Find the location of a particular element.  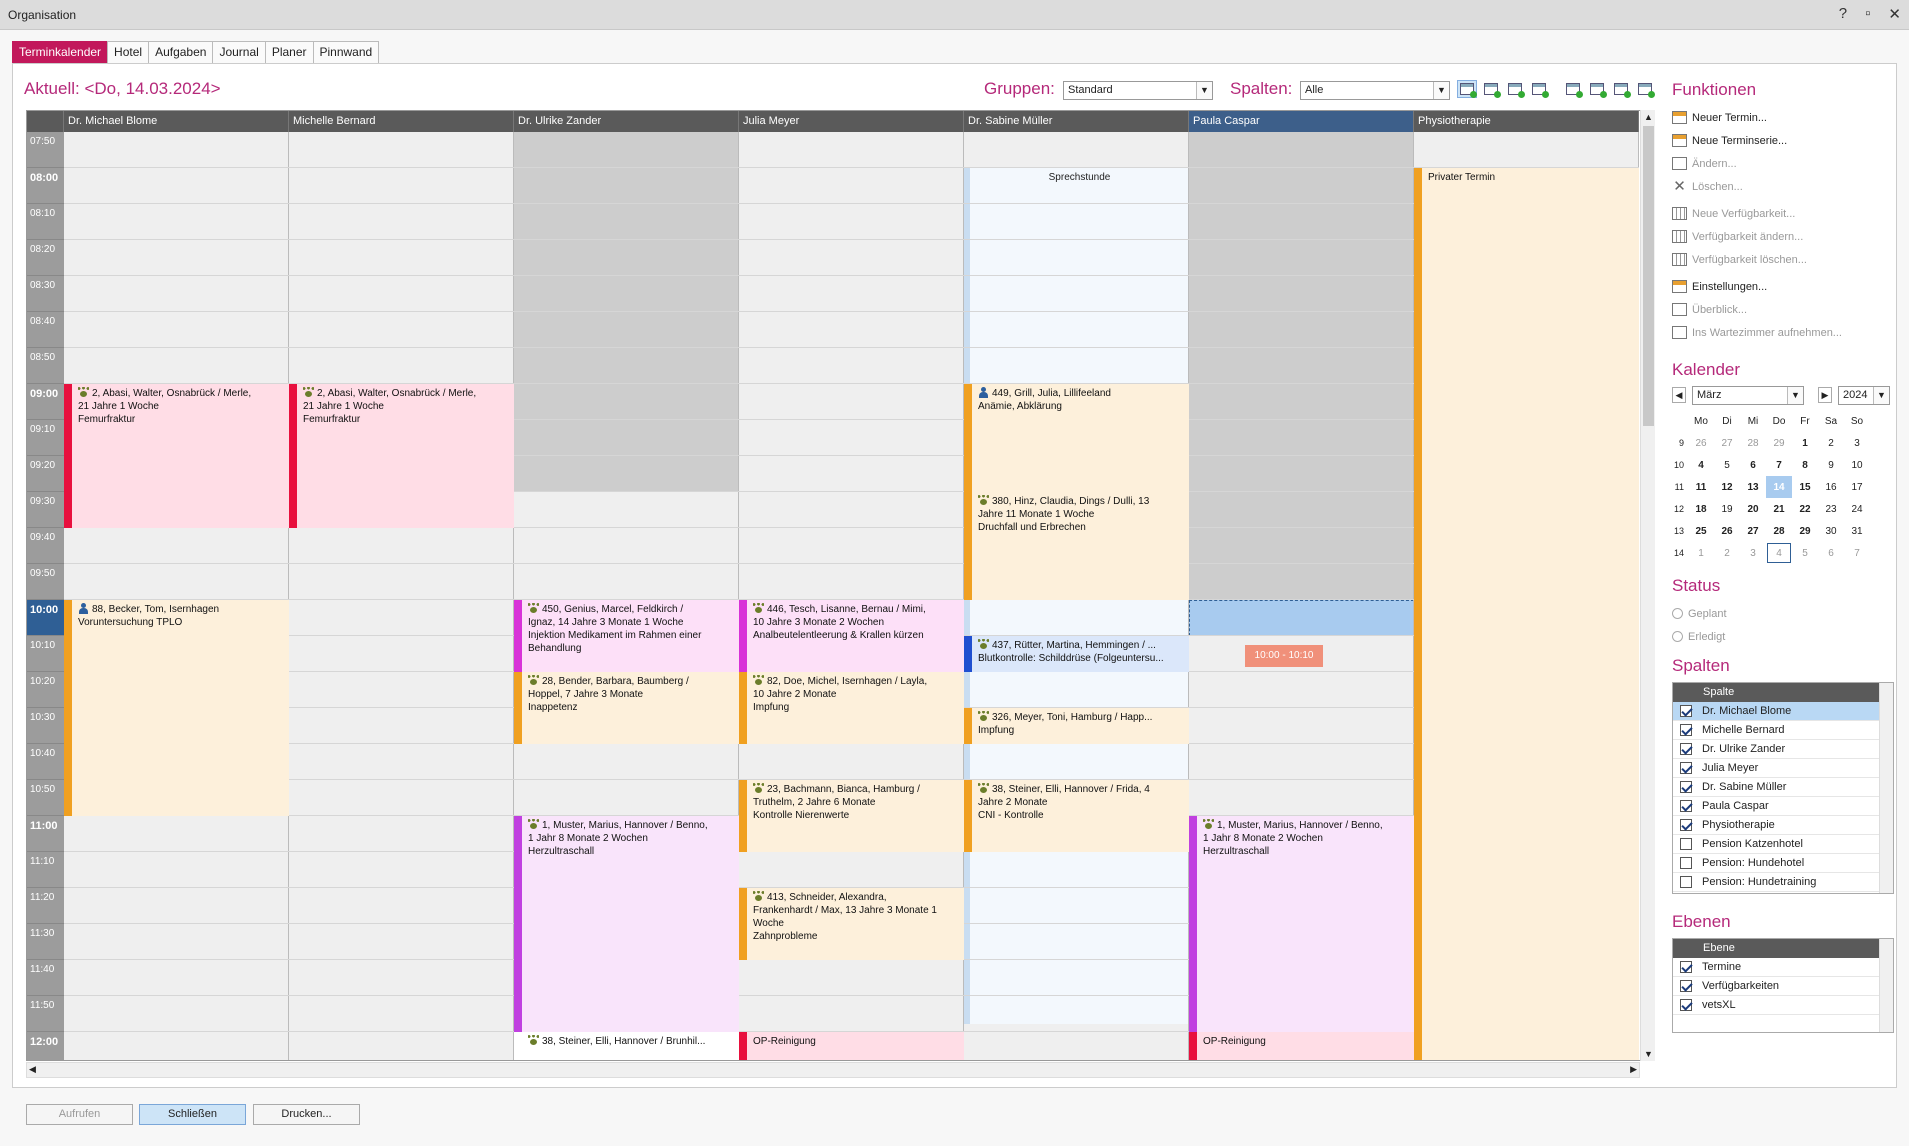

day-cell: 16 is located at coordinates (1831, 487).